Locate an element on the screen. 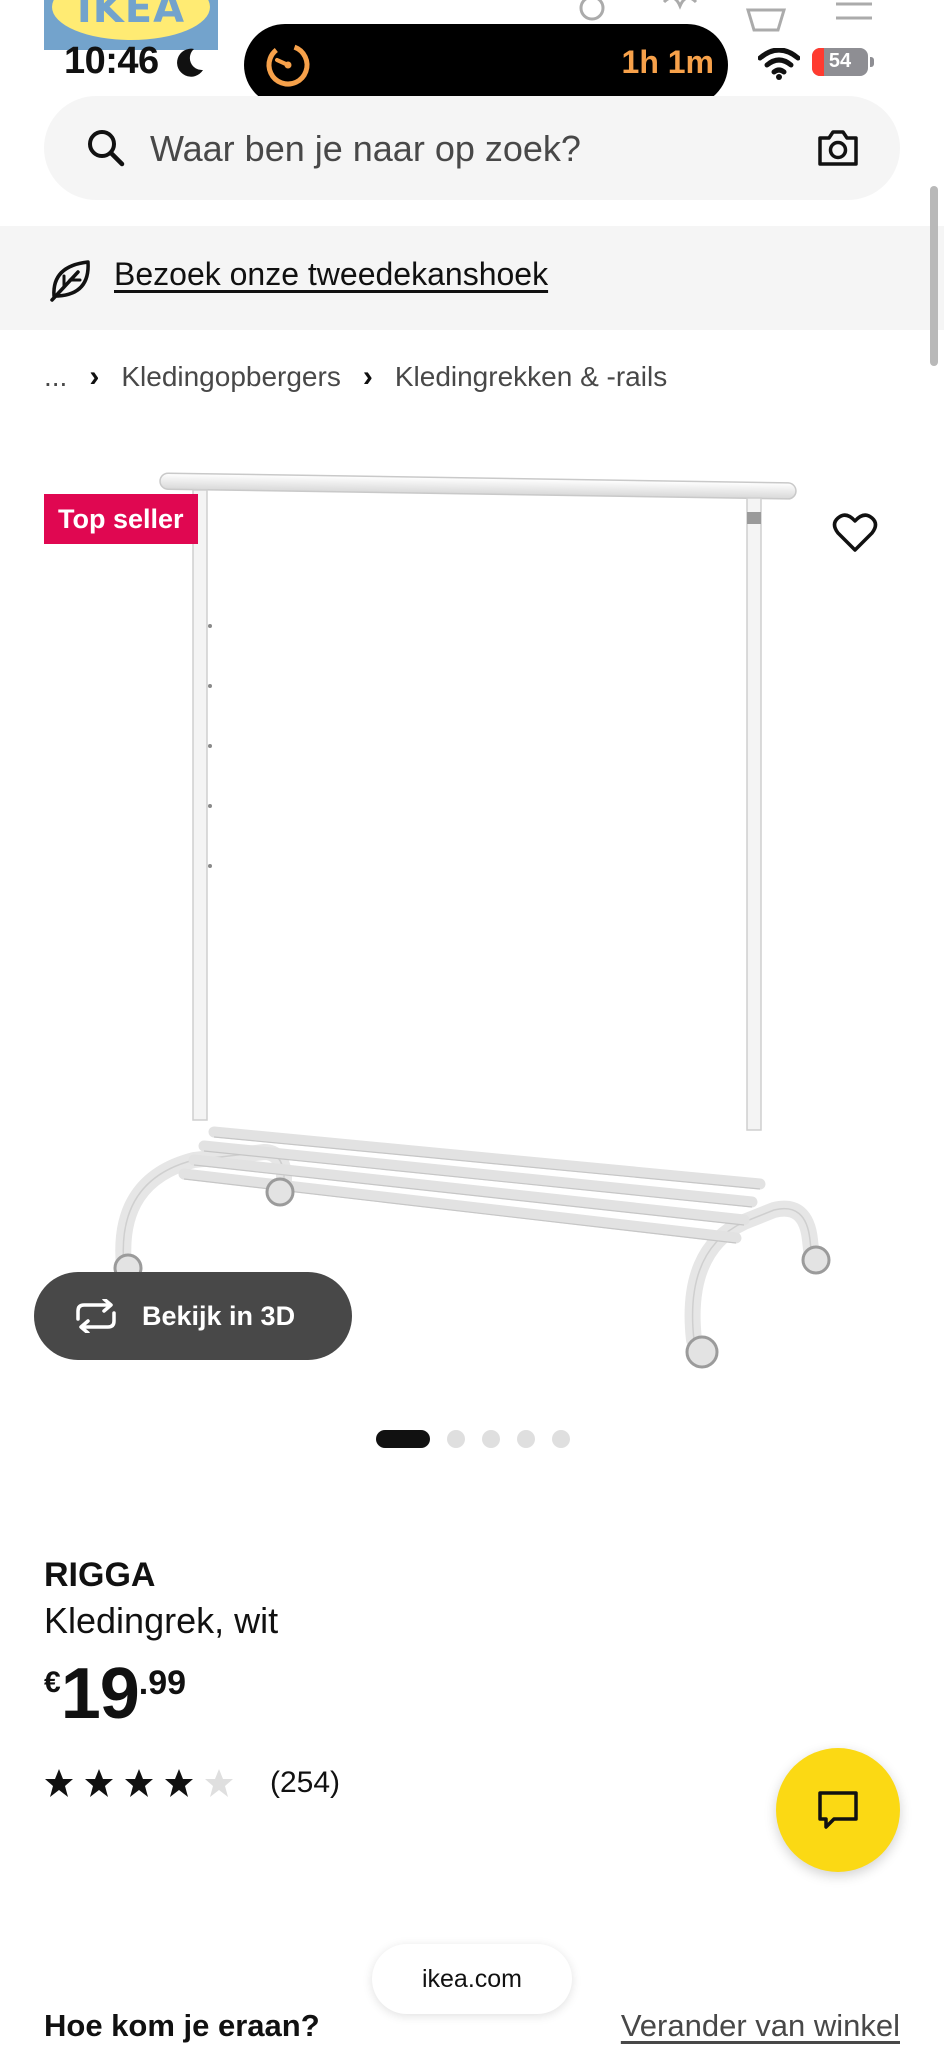 The height and width of the screenshot is (2048, 944). activity-timer-text: 1h 1m is located at coordinates (667, 62).